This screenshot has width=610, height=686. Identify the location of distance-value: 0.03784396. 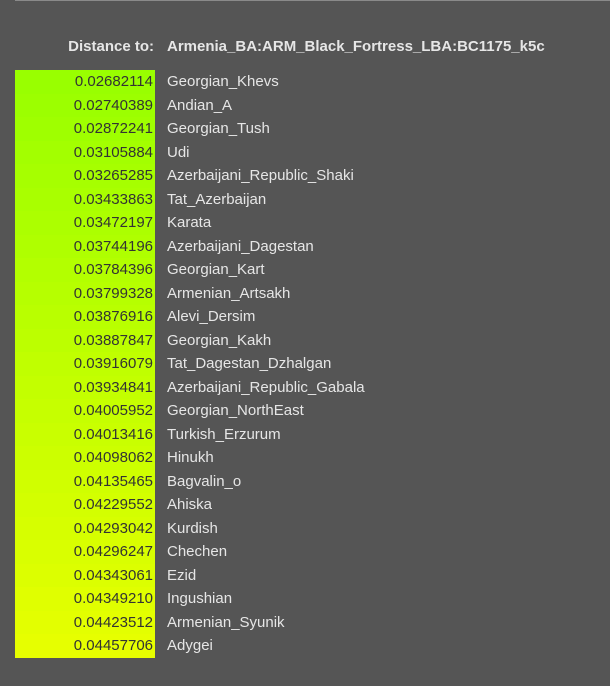
(85, 270).